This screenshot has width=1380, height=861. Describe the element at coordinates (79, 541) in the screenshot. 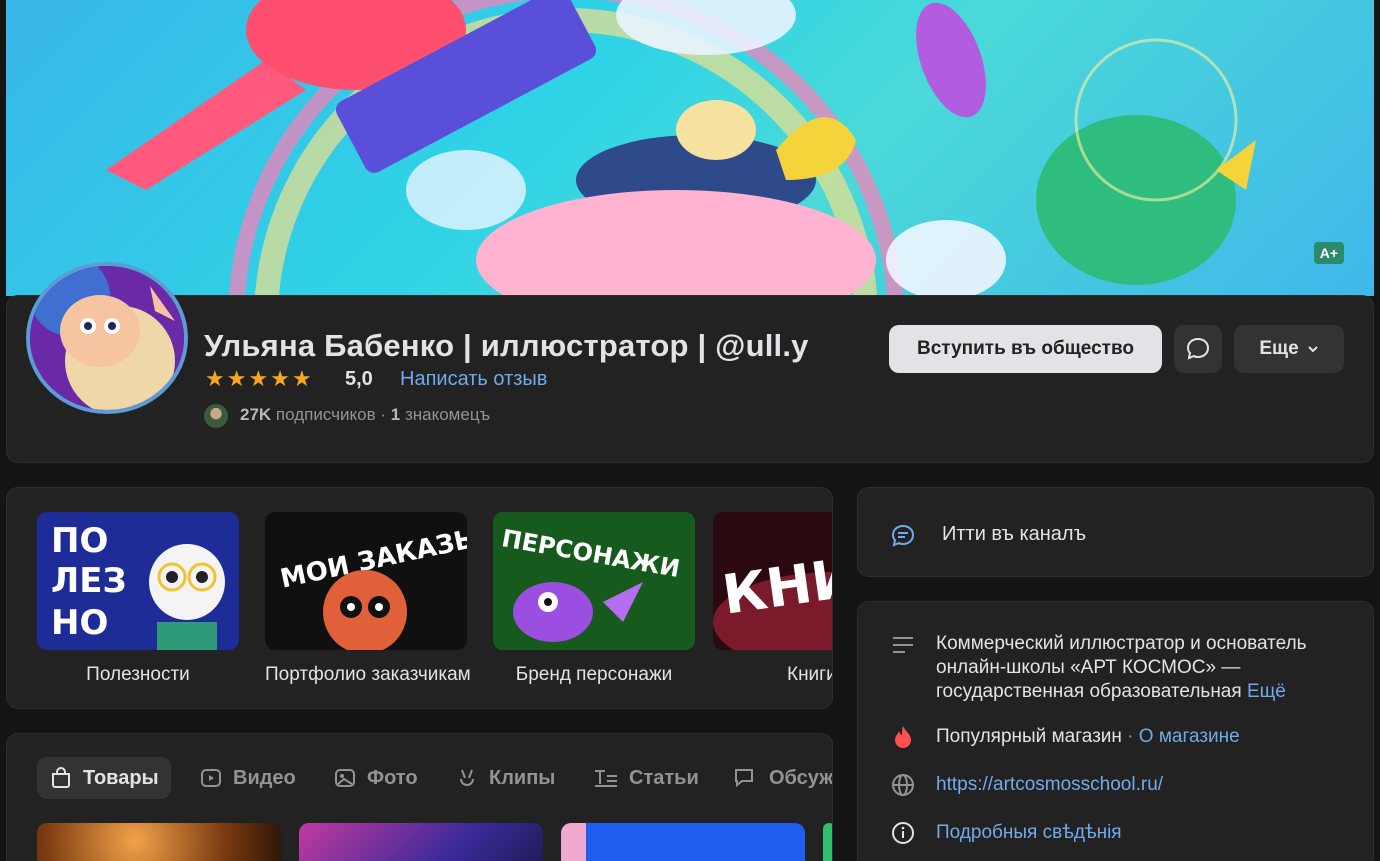

I see `svg-text: ПО` at that location.